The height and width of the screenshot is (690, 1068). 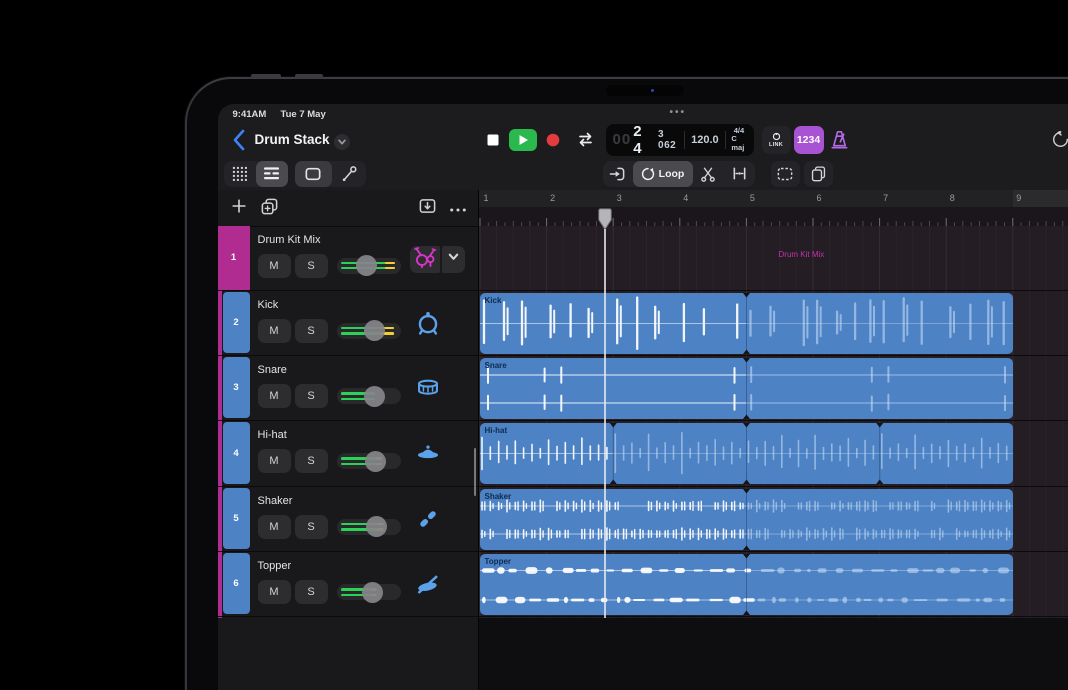 I want to click on lane-kick: Kick, so click(x=773, y=324).